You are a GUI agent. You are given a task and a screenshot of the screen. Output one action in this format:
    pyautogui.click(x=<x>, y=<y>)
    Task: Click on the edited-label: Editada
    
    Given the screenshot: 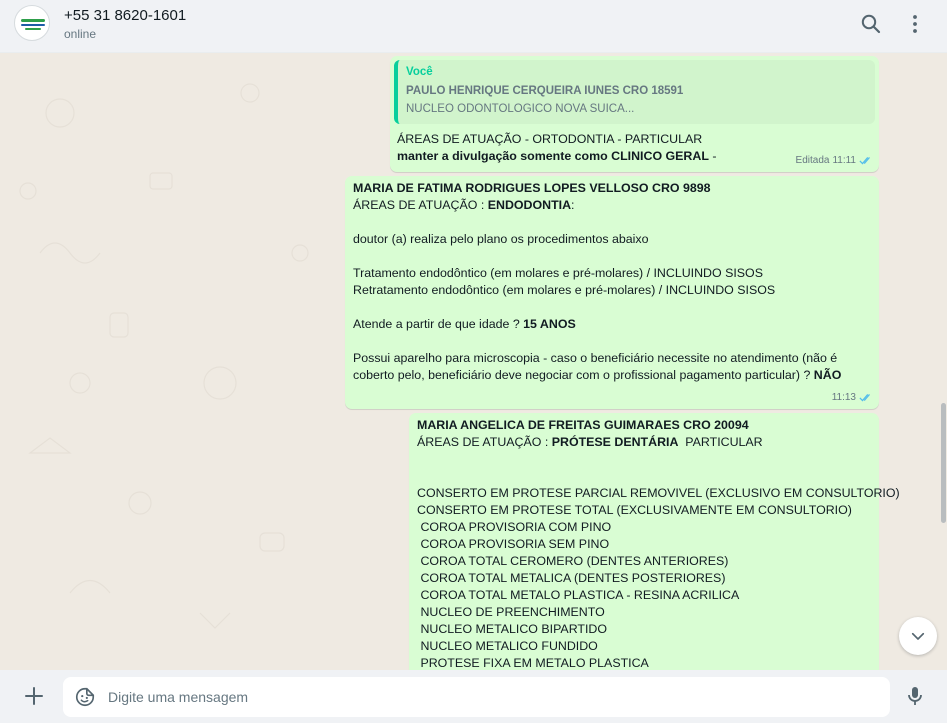 What is the action you would take?
    pyautogui.click(x=812, y=160)
    